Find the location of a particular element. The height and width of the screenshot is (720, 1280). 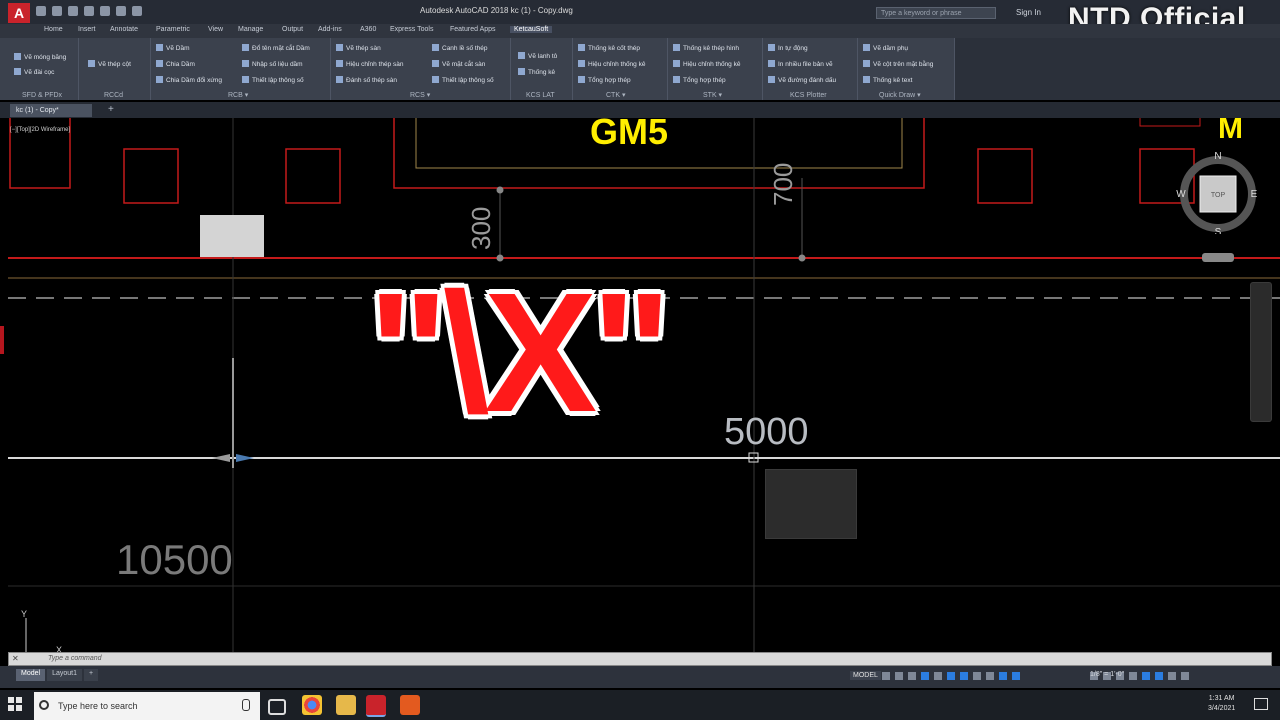

new-tab-button: + is located at coordinates (111, 109).